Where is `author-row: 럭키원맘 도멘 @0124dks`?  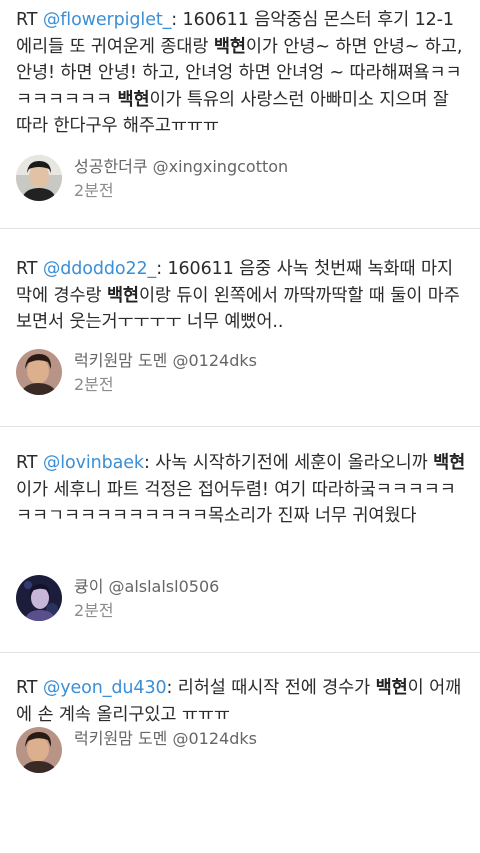 author-row: 럭키원맘 도멘 @0124dks is located at coordinates (136, 750).